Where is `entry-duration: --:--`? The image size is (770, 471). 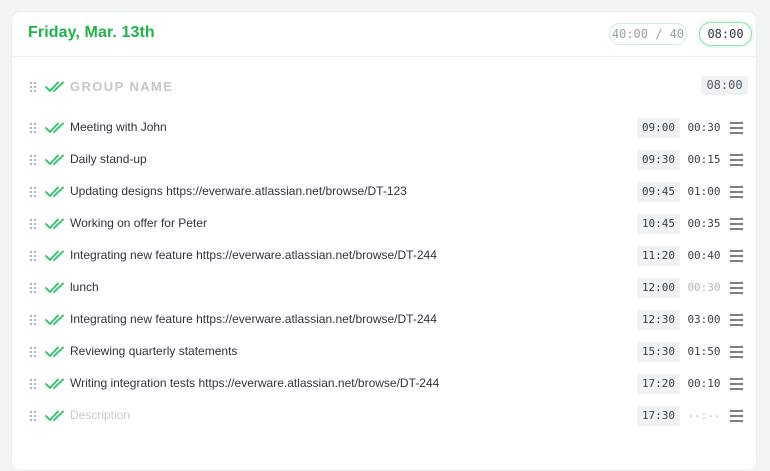 entry-duration: --:-- is located at coordinates (704, 416).